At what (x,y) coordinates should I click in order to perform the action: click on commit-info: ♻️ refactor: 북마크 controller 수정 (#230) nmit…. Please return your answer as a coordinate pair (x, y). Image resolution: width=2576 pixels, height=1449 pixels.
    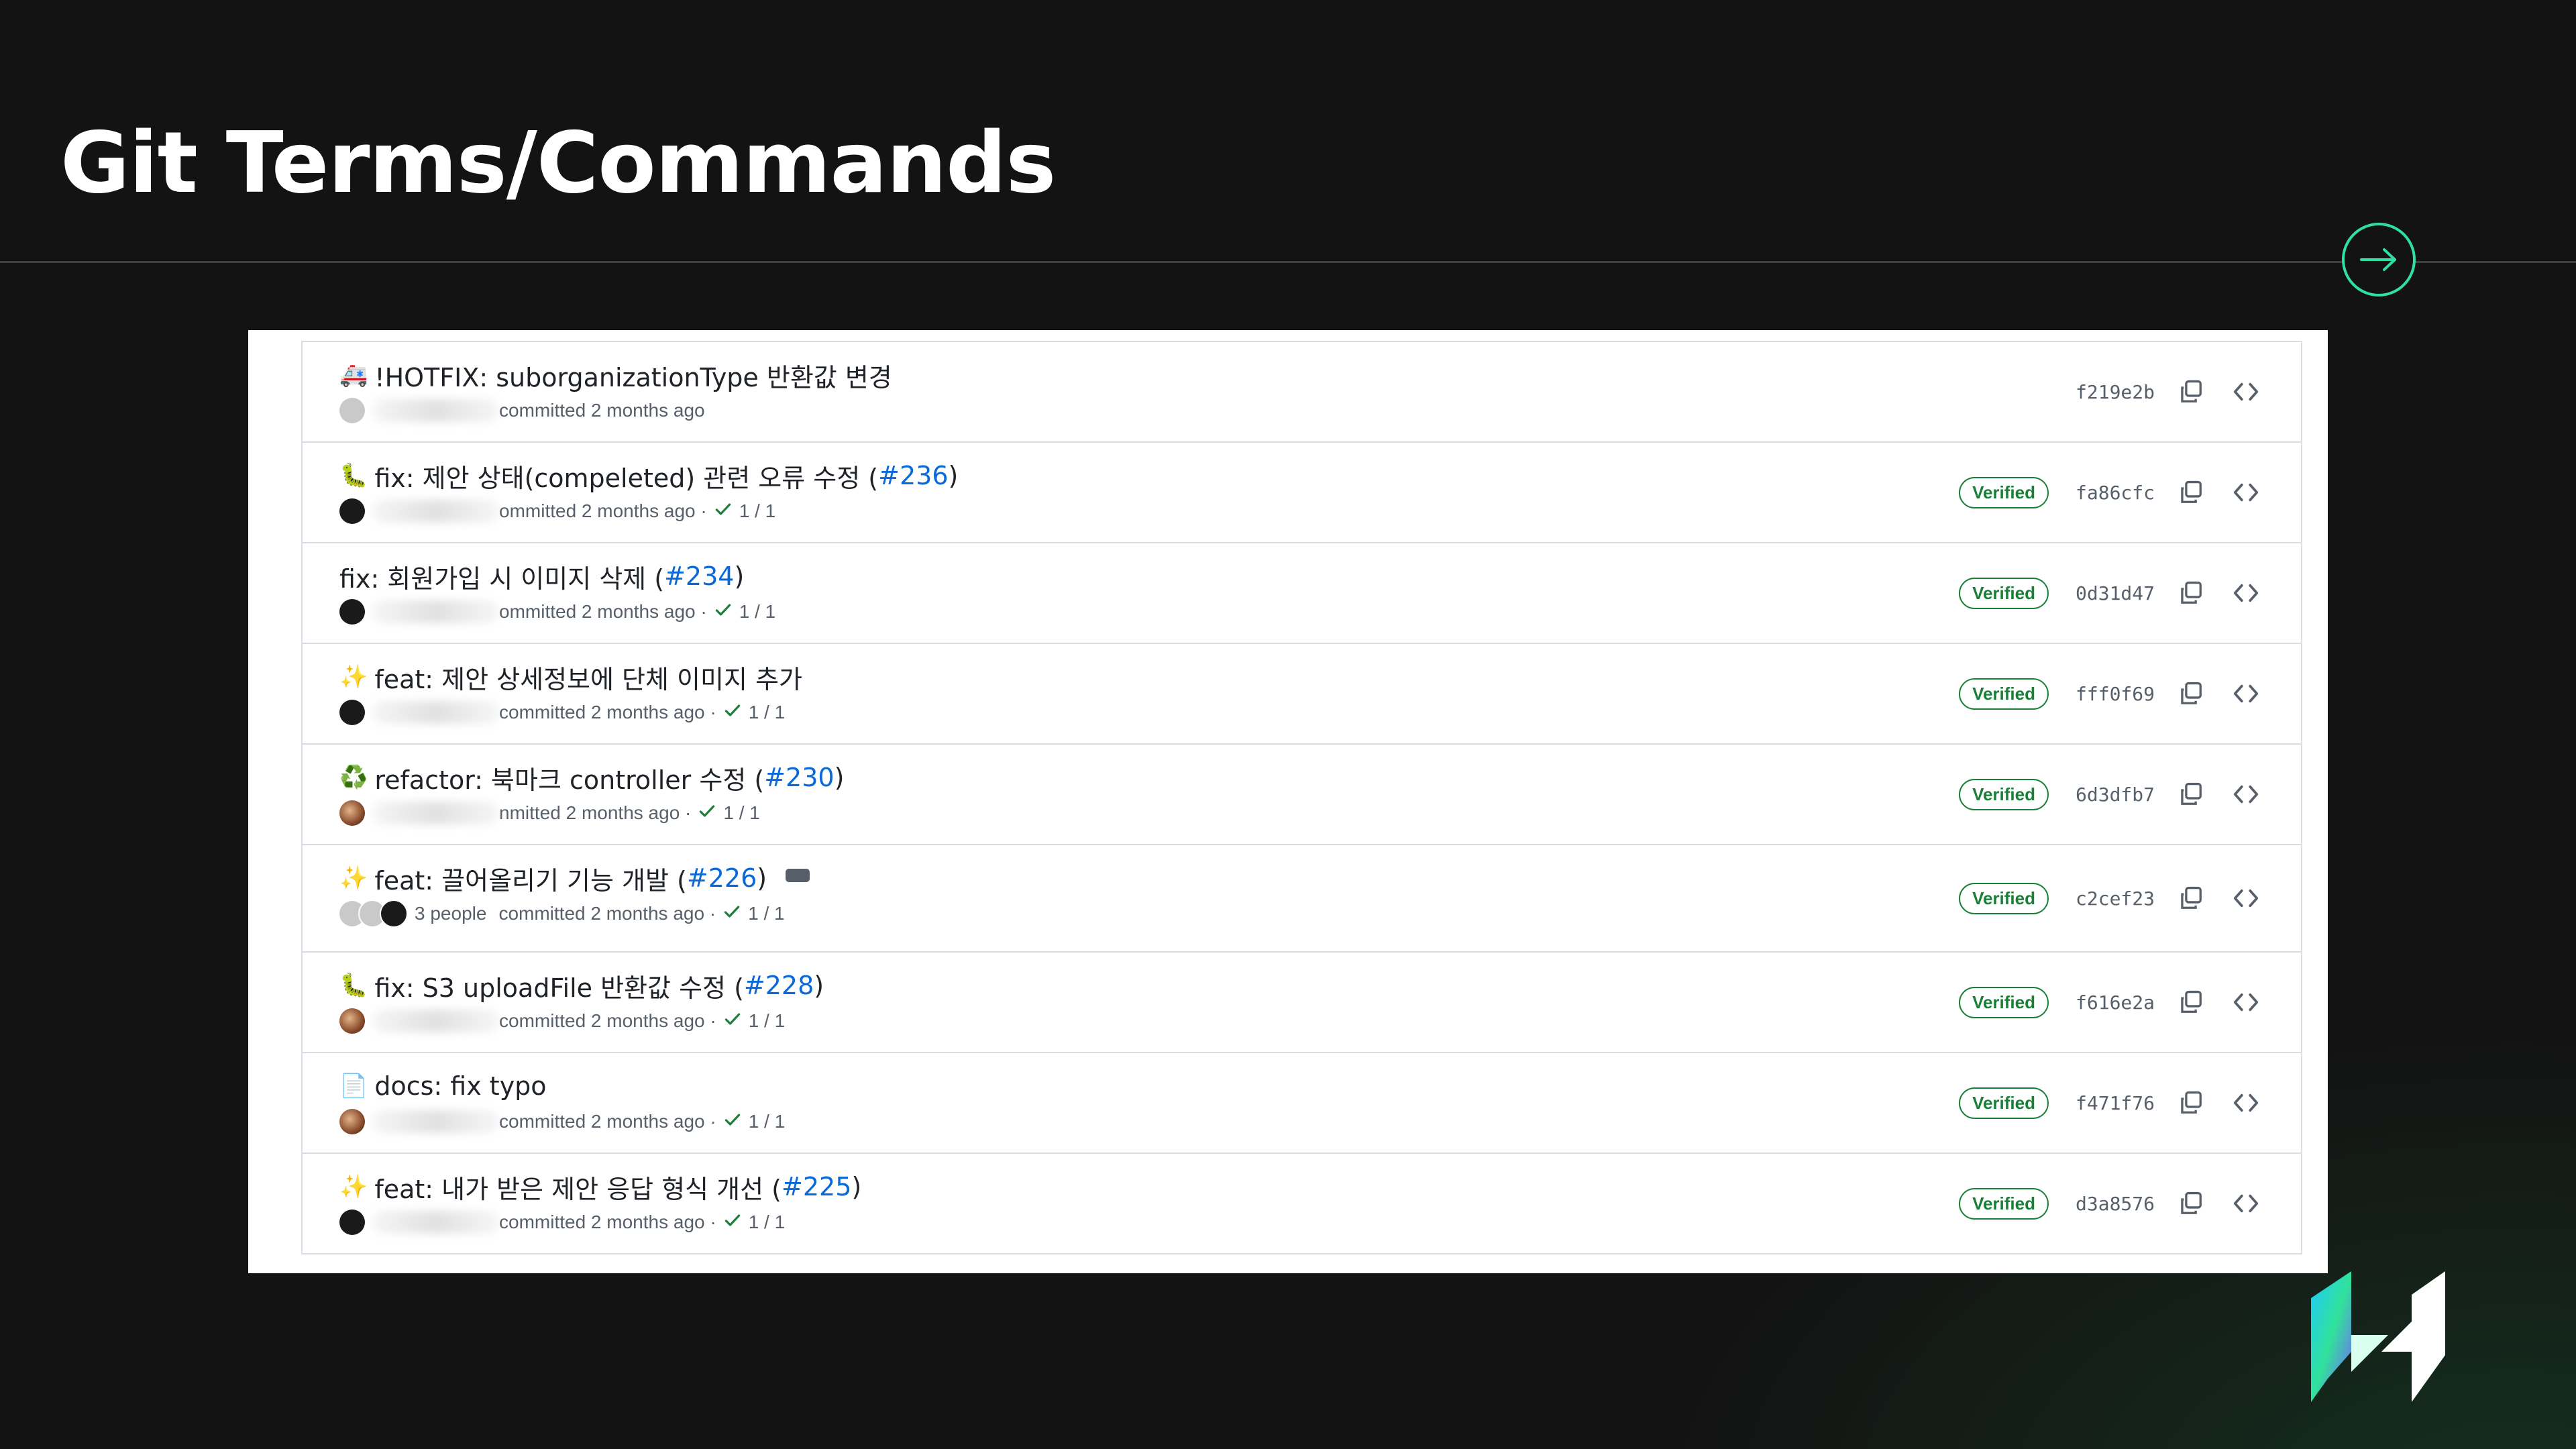
    Looking at the image, I should click on (1085, 793).